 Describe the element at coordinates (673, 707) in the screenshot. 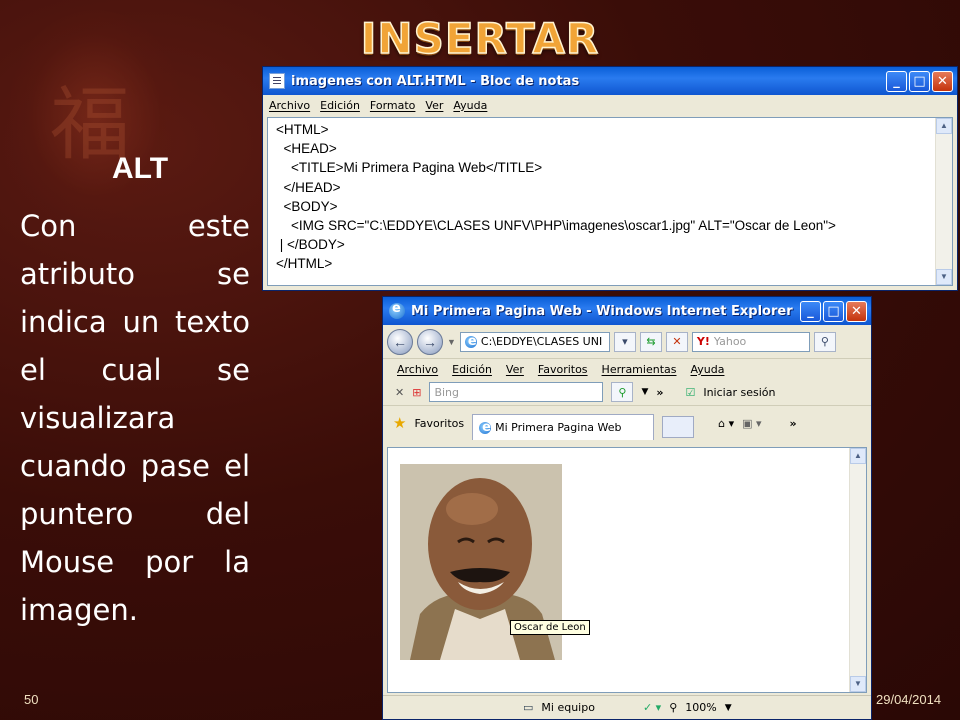

I see `zoom-icon: ⚲` at that location.